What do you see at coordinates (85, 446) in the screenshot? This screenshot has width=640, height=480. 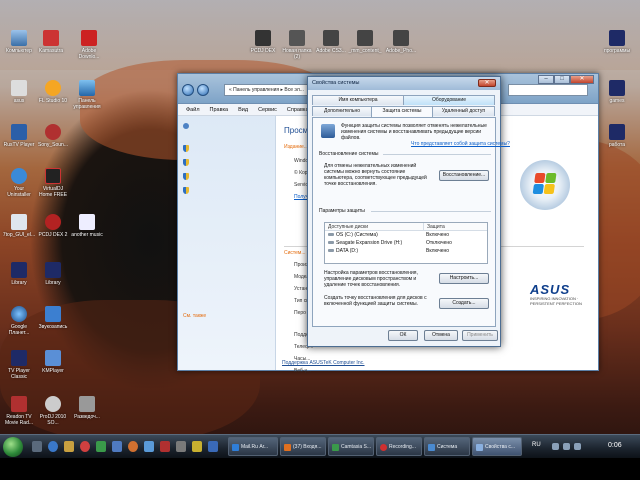 I see `opera-icon` at bounding box center [85, 446].